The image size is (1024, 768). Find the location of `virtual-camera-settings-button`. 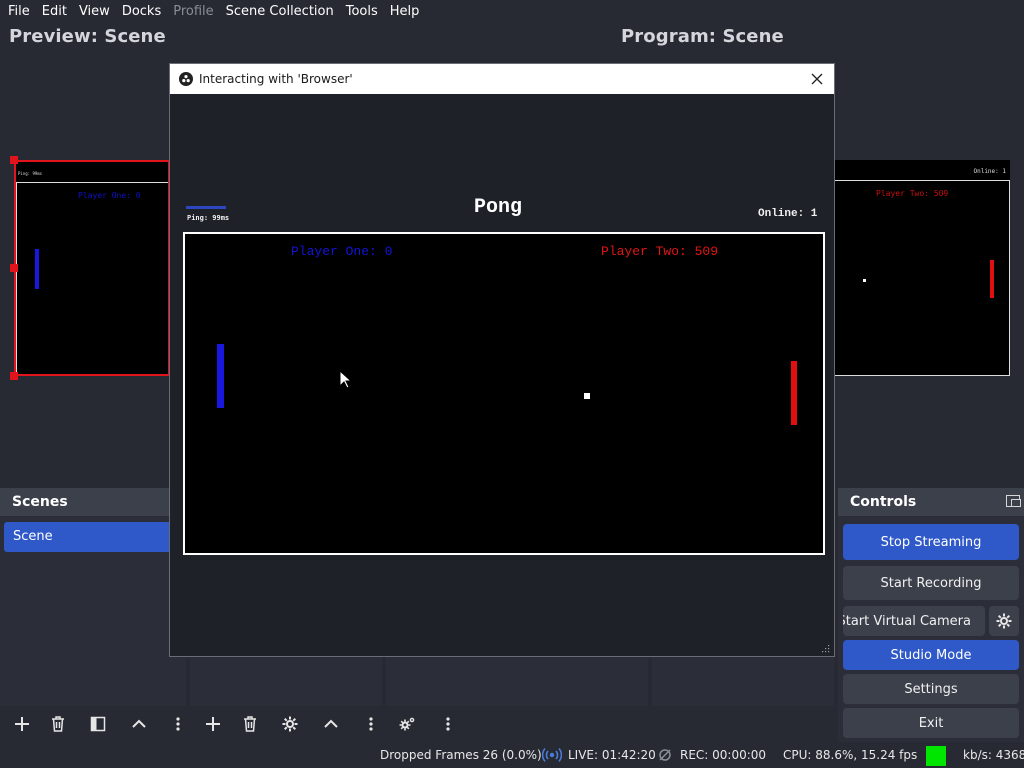

virtual-camera-settings-button is located at coordinates (1004, 621).